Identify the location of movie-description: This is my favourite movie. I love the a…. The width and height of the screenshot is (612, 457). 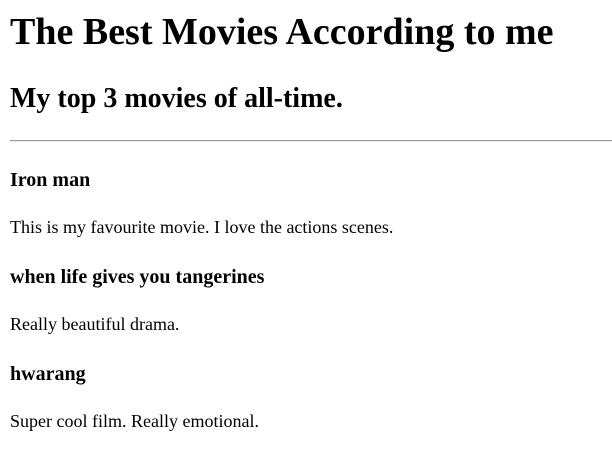
(202, 227).